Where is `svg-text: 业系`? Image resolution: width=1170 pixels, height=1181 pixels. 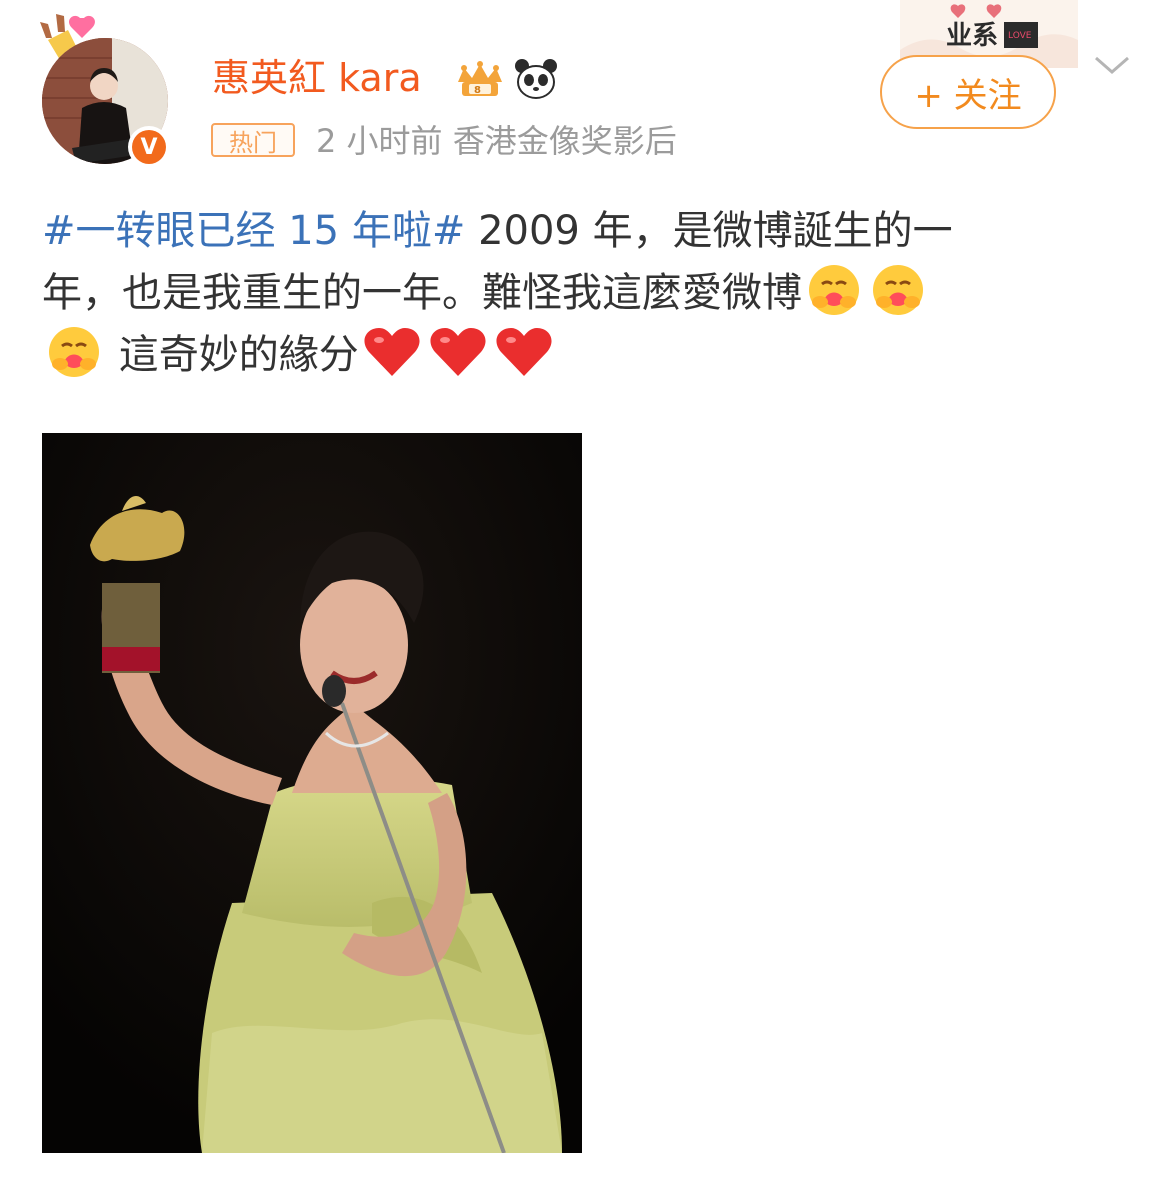
svg-text: 业系 is located at coordinates (972, 36).